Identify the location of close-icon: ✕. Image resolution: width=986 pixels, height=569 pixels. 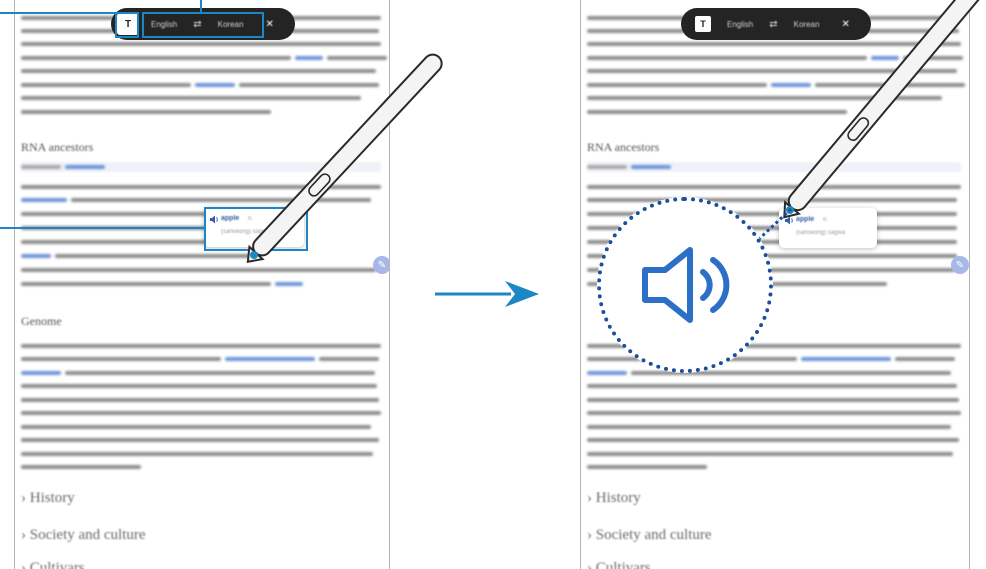
(269, 24).